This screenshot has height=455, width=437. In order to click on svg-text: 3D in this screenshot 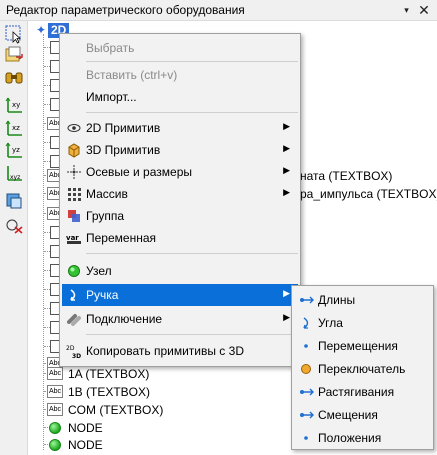, I will do `click(76, 356)`.